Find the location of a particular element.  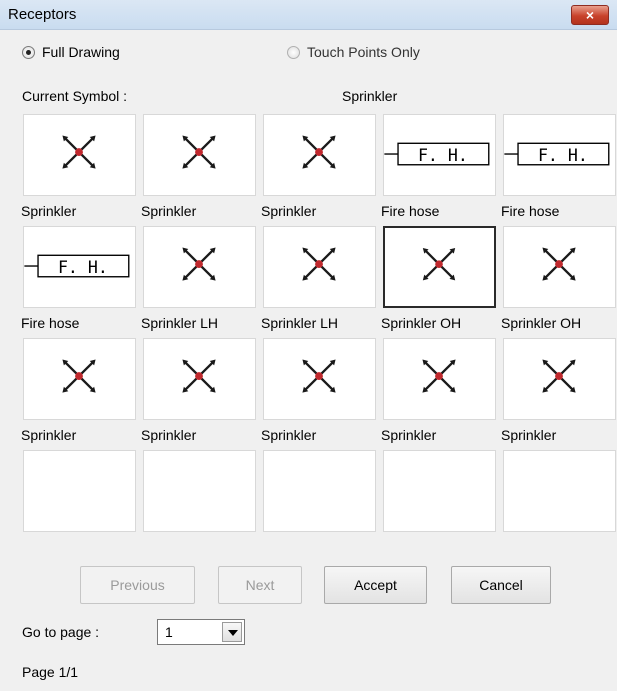

accept-button: Accept is located at coordinates (375, 585).